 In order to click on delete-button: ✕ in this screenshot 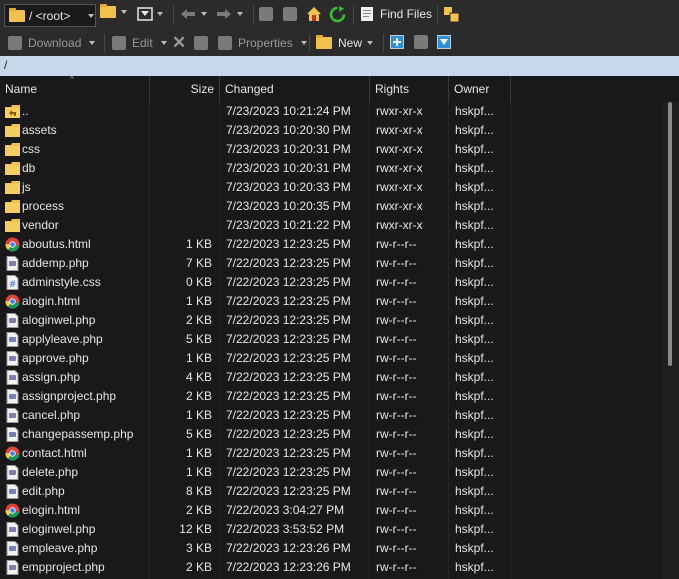, I will do `click(179, 42)`.